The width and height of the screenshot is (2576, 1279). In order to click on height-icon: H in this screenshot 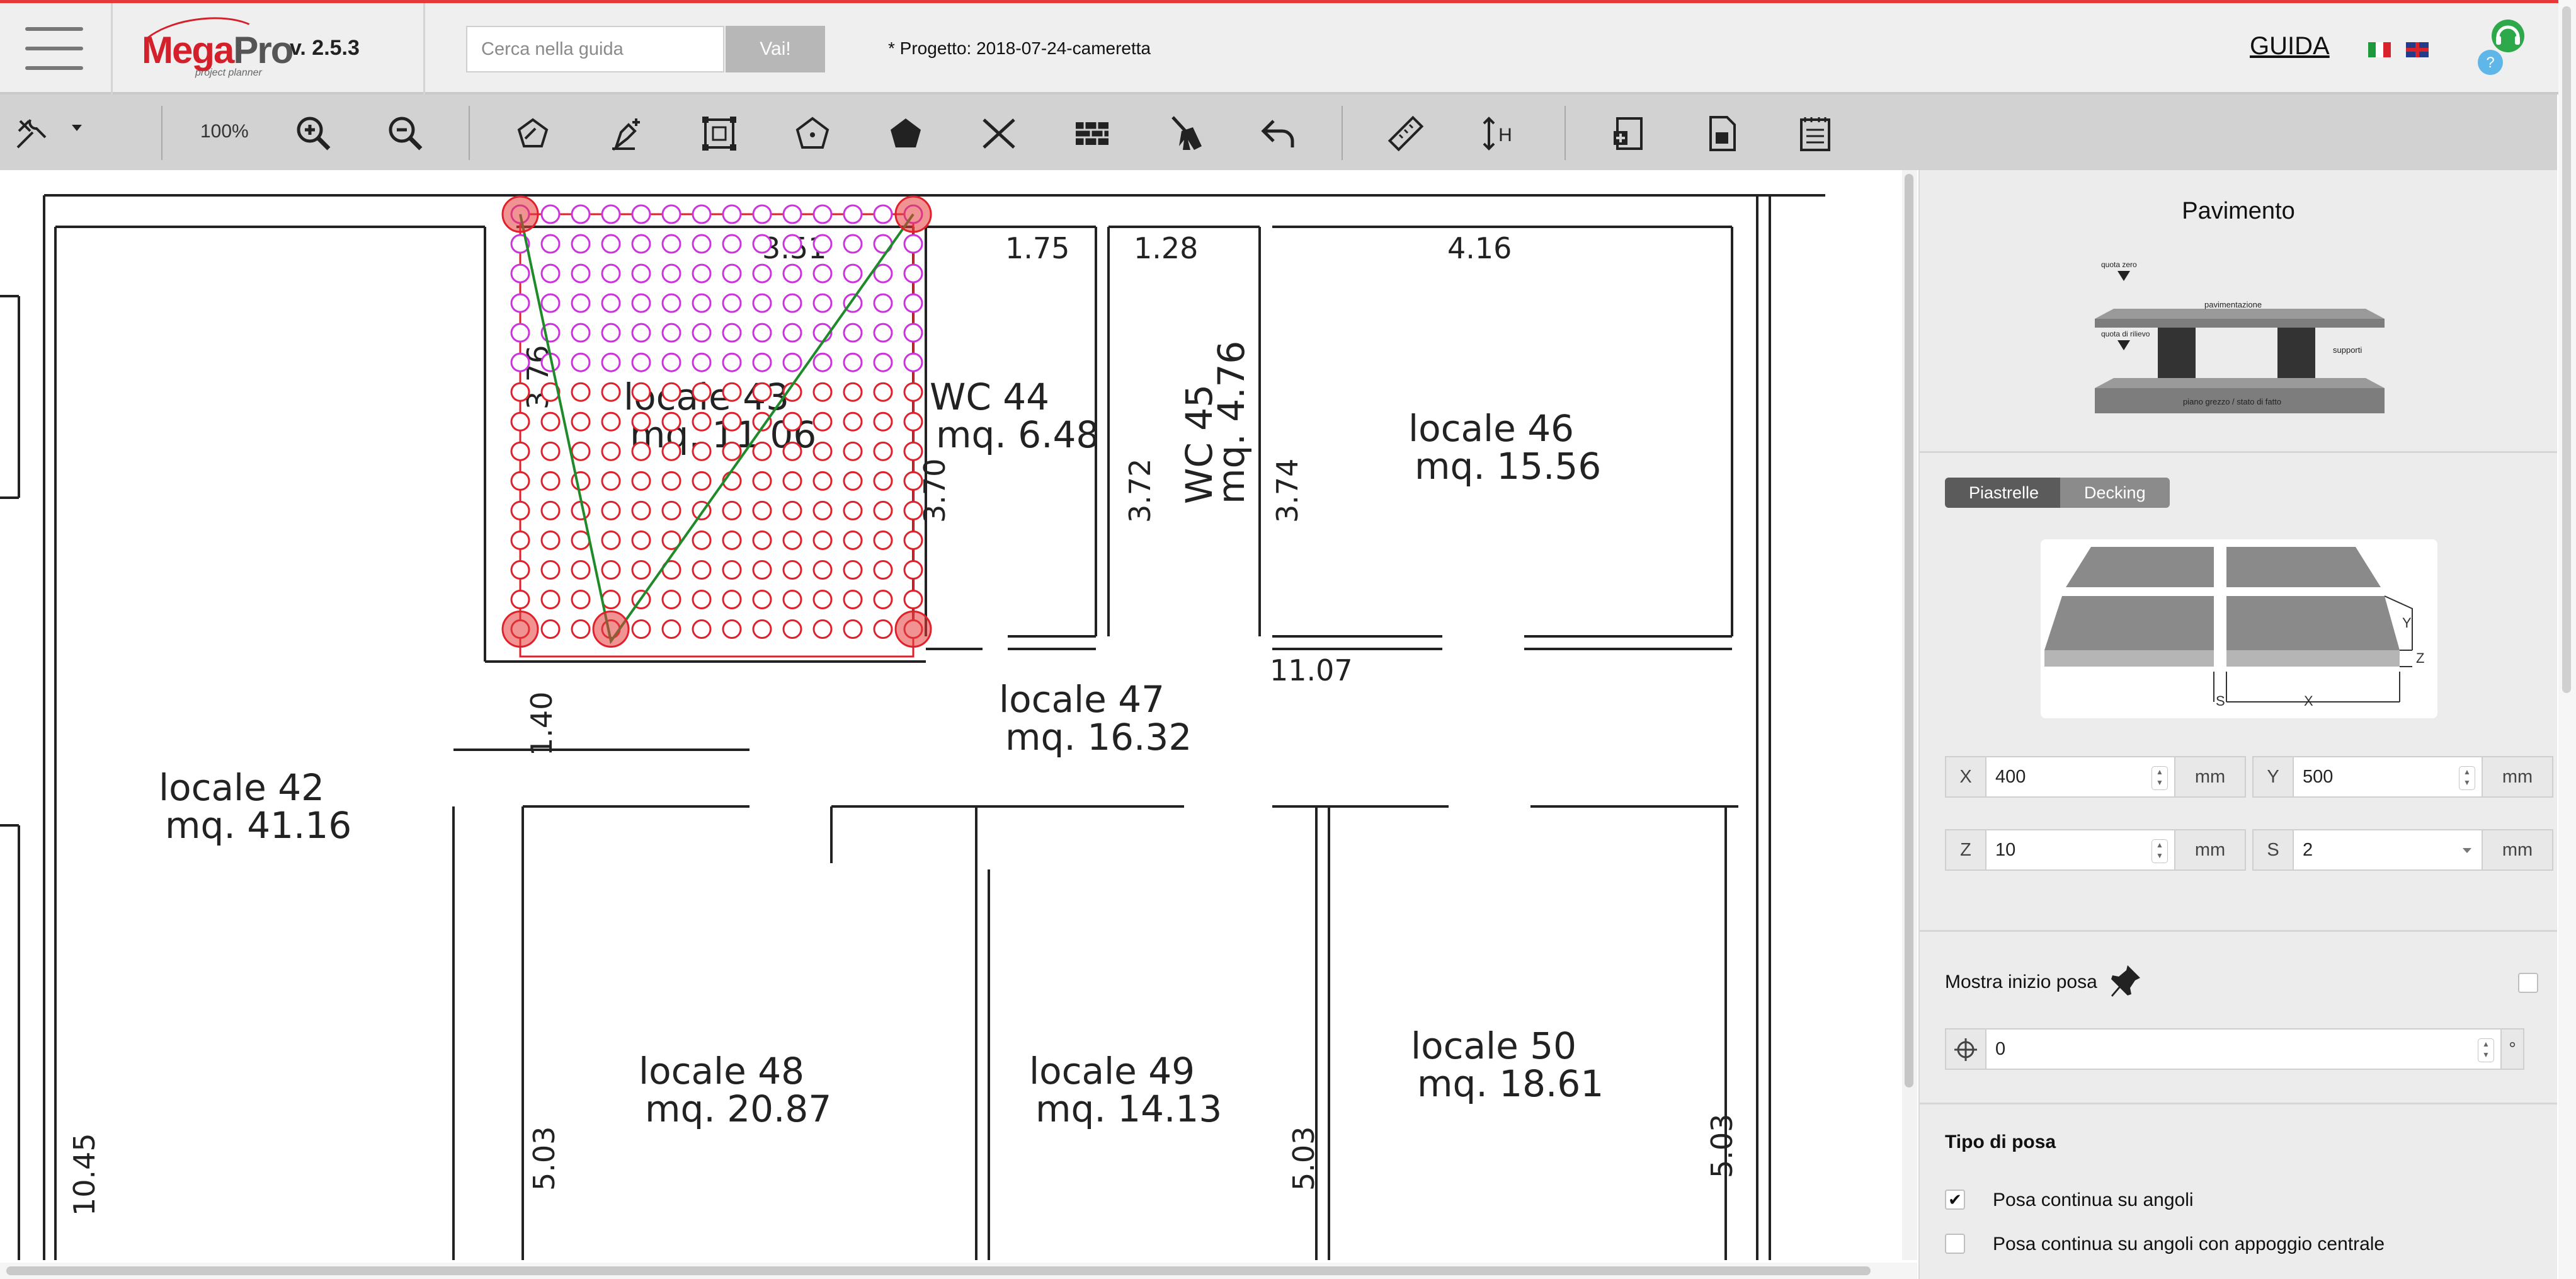, I will do `click(1499, 133)`.